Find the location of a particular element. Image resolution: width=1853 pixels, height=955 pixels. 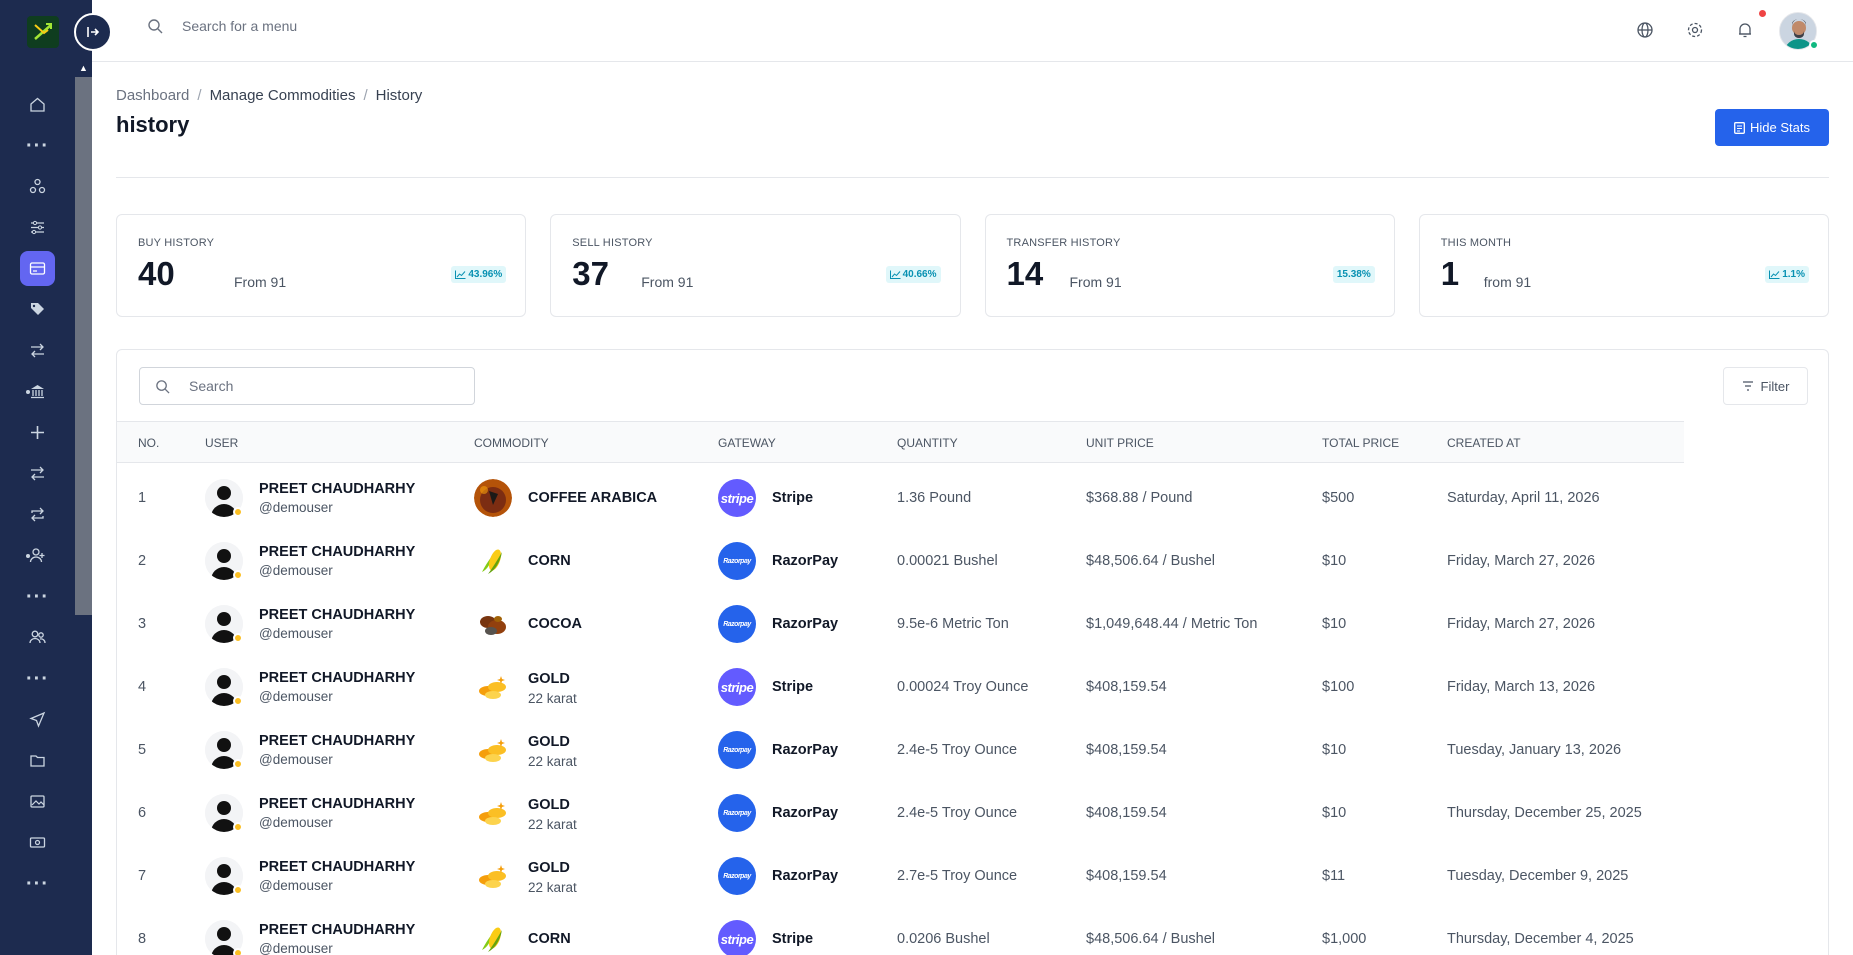

sidebar-item-sliders is located at coordinates (37, 227).